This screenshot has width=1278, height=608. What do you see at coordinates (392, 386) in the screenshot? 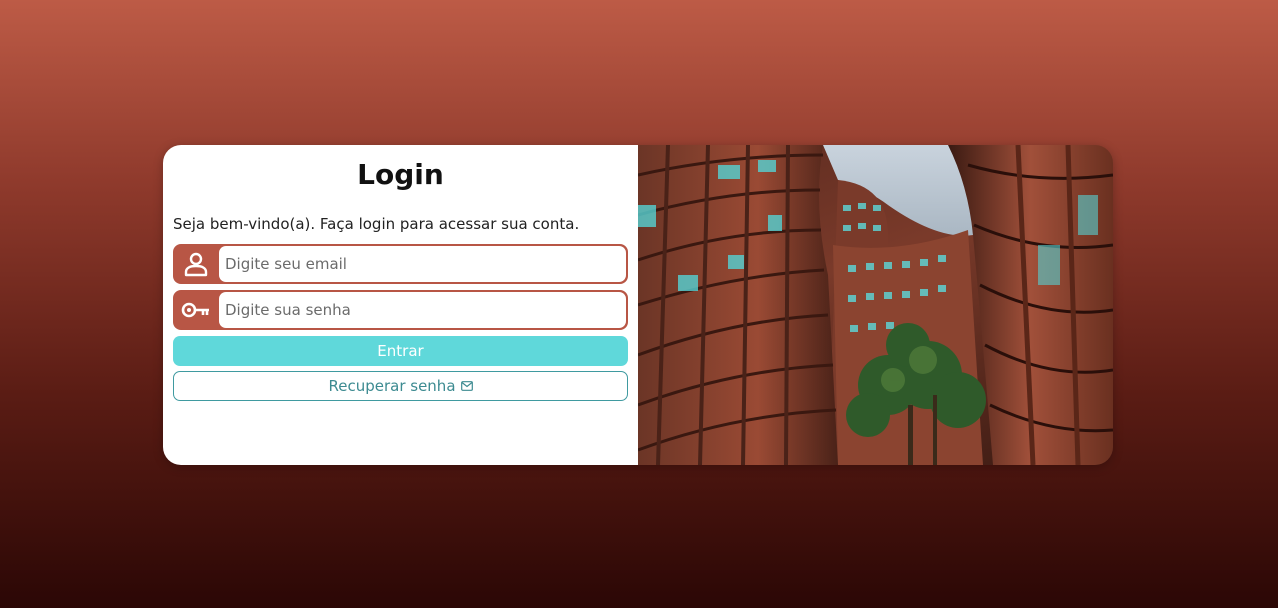
I see `recover-label: Recuperar senha` at bounding box center [392, 386].